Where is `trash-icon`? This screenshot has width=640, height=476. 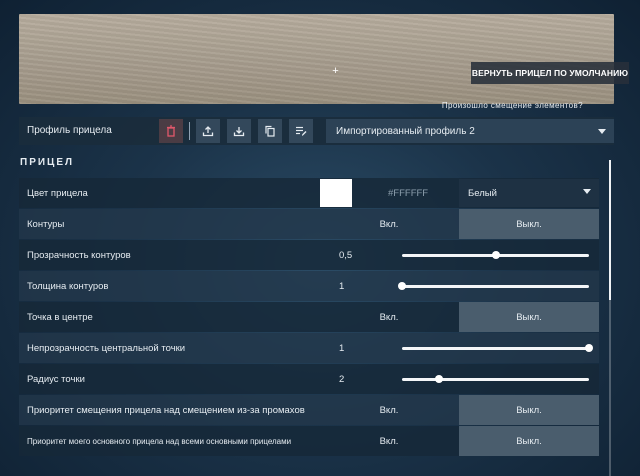 trash-icon is located at coordinates (171, 131).